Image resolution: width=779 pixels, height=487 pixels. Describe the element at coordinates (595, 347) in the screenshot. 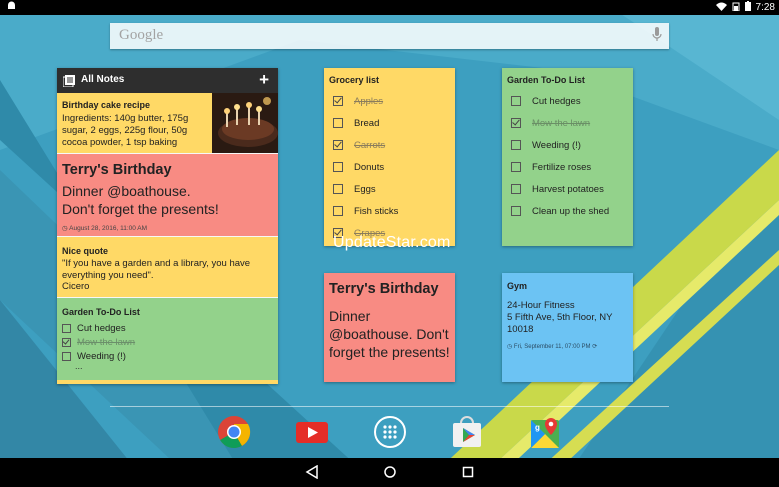

I see `repeat-icon: ⟳` at that location.